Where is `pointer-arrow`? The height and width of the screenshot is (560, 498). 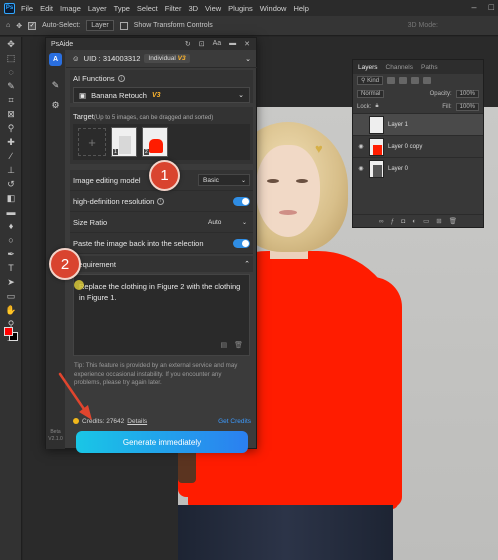 pointer-arrow is located at coordinates (75, 396).